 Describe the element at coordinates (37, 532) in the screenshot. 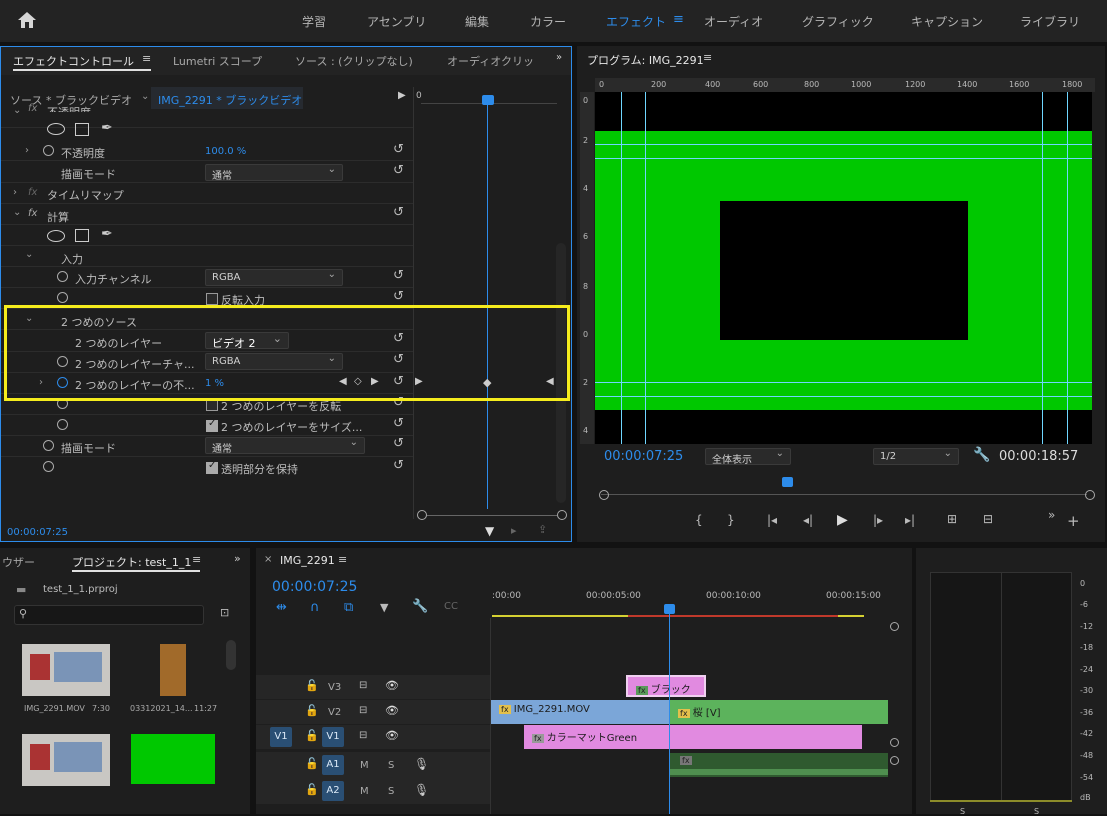

I see `ec-timecode: 00:00:07:25` at that location.